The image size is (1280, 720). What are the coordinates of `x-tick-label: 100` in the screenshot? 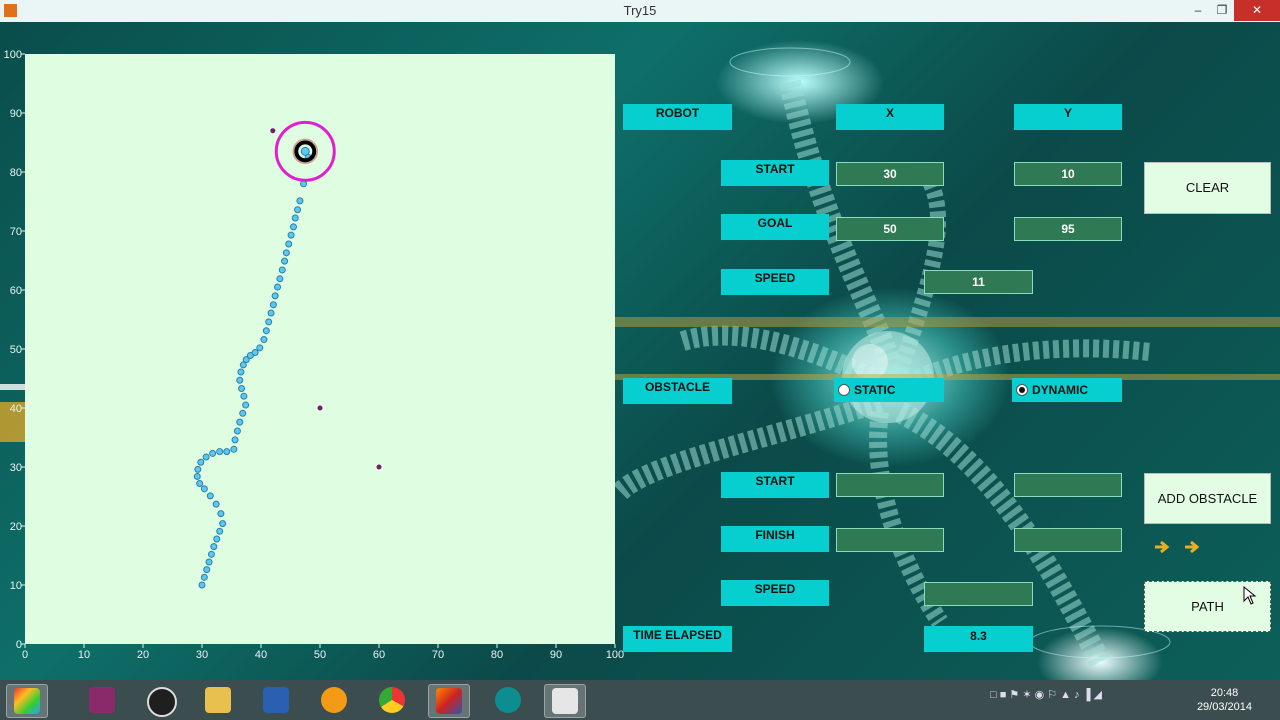 It's located at (615, 655).